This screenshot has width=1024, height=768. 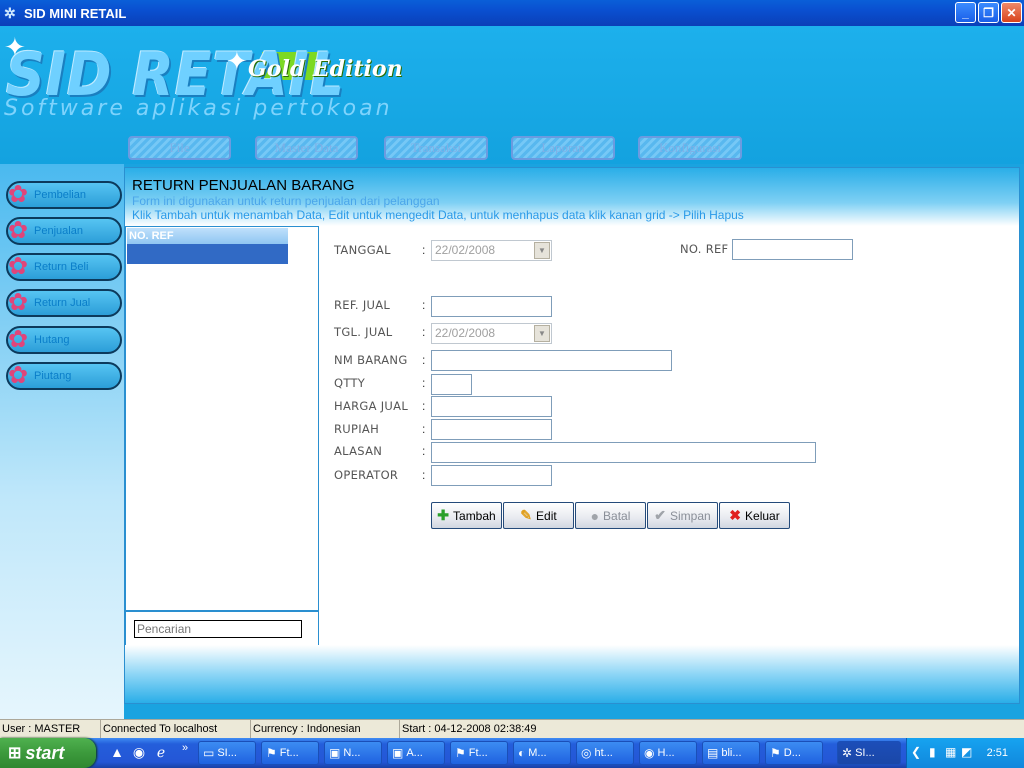 I want to click on sidebar-item-label: Return Beli, so click(x=61, y=267).